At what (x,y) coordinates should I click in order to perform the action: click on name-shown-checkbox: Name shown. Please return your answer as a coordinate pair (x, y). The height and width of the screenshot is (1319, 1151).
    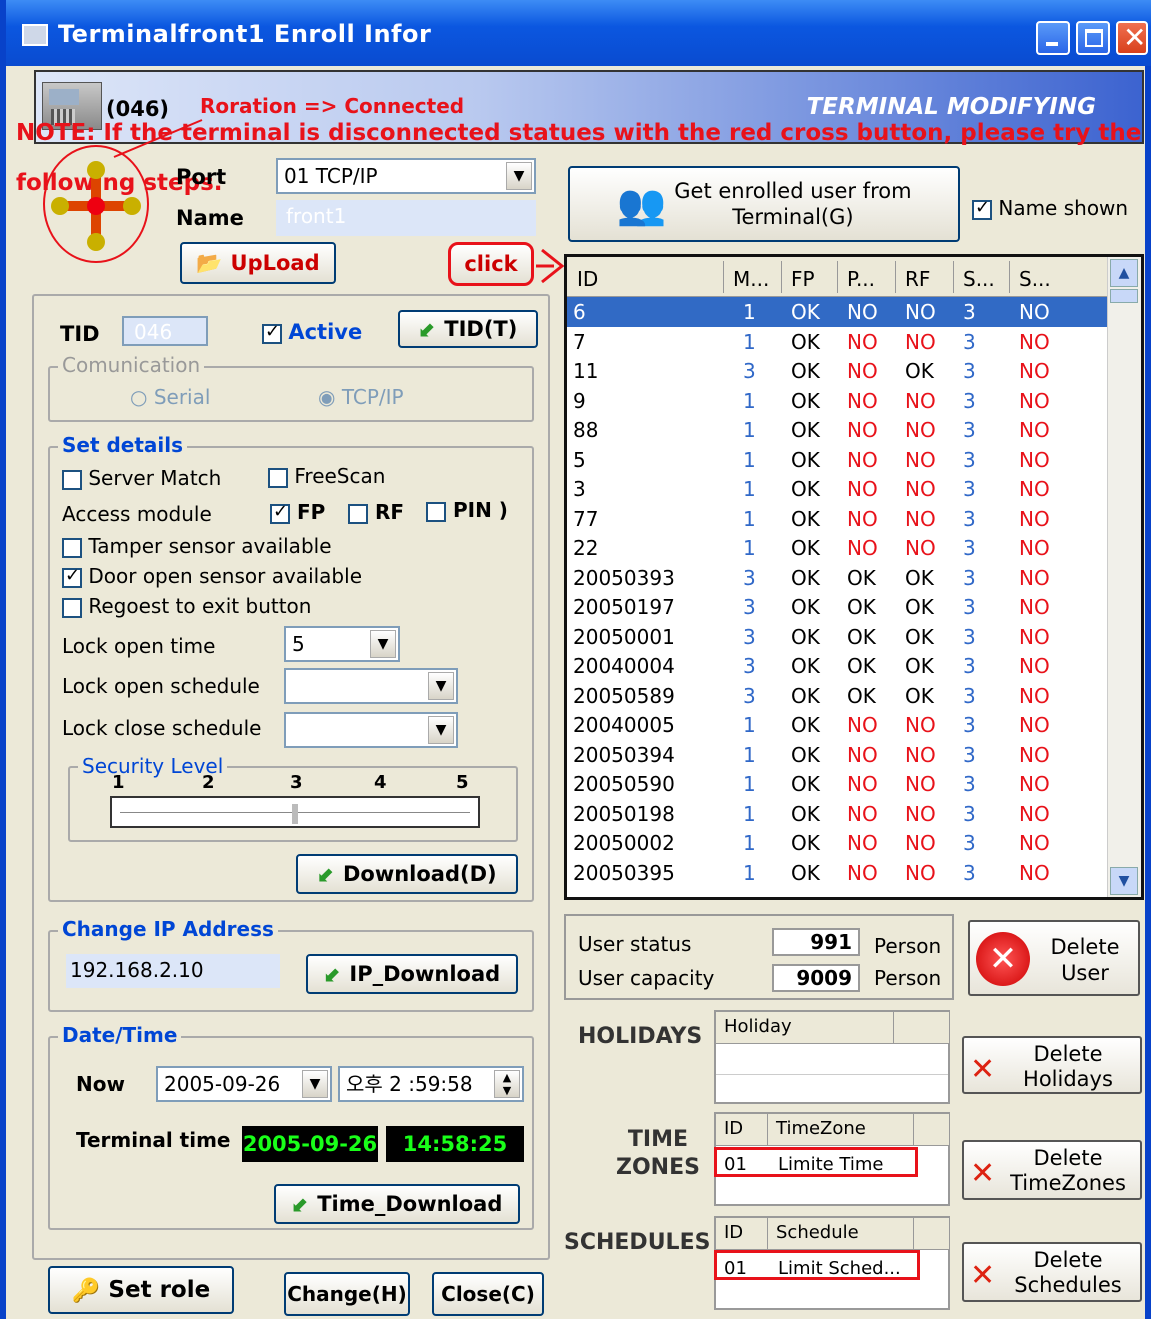
    Looking at the image, I should click on (1050, 208).